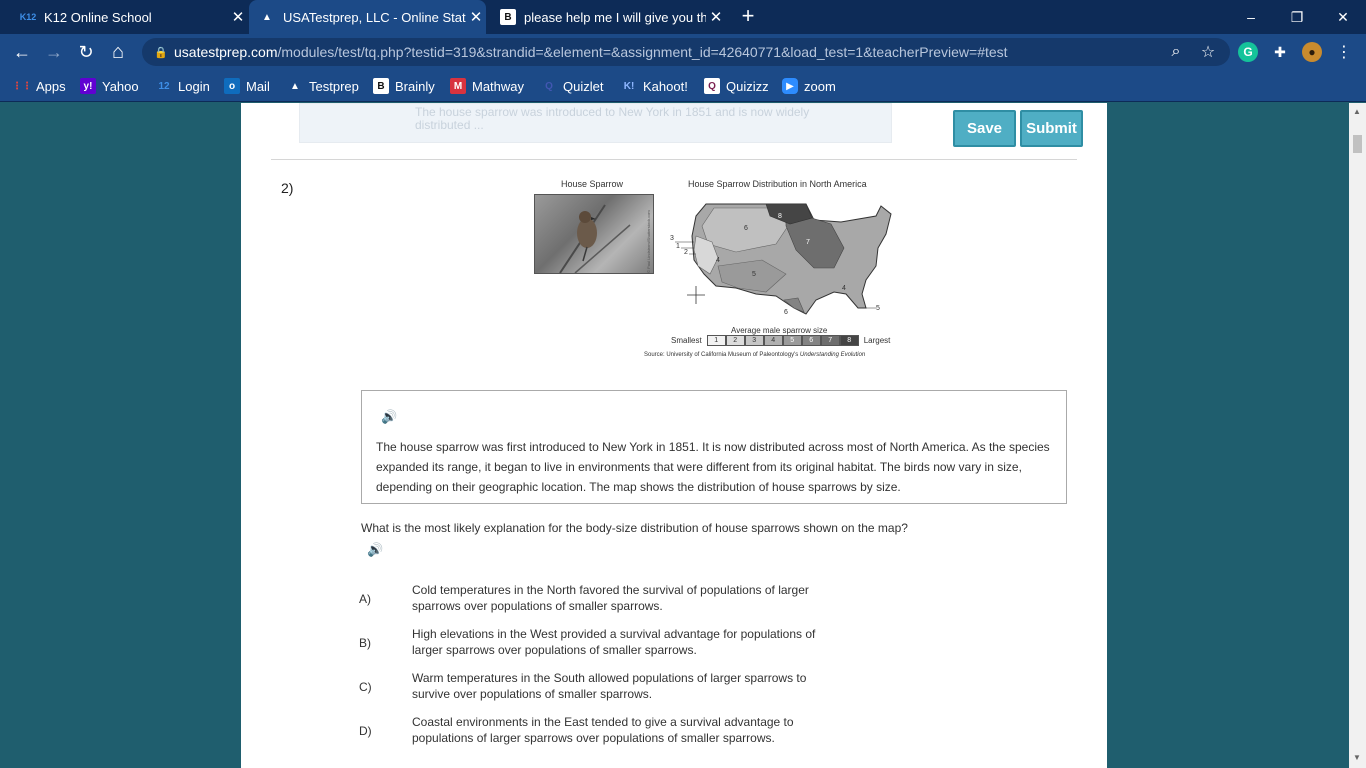 The height and width of the screenshot is (768, 1366). Describe the element at coordinates (39, 86) in the screenshot. I see `bookmark-apps: ⋮⋮ Apps` at that location.